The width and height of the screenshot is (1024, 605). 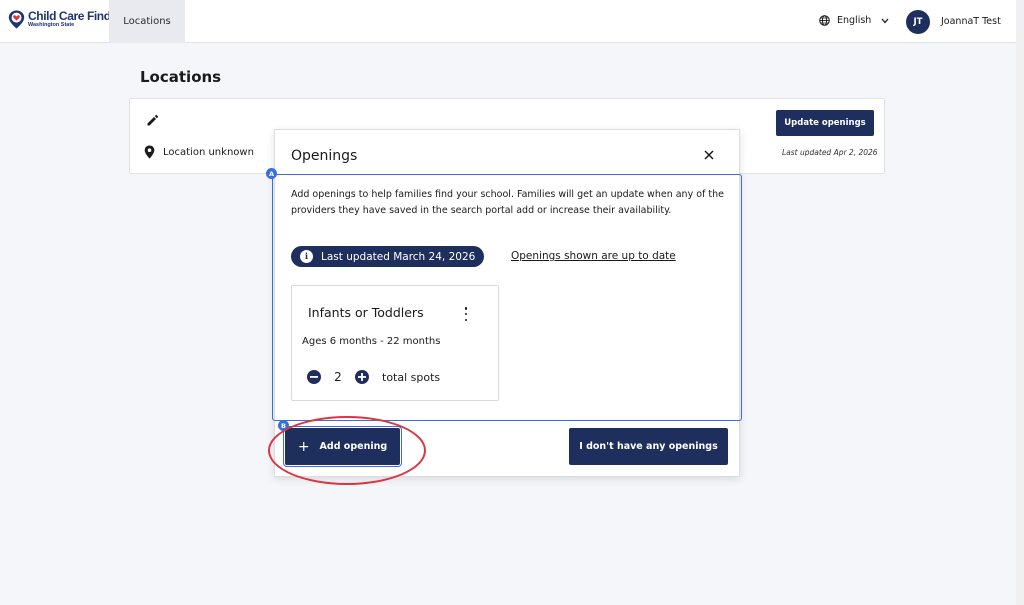 What do you see at coordinates (362, 377) in the screenshot?
I see `plus-circle-icon` at bounding box center [362, 377].